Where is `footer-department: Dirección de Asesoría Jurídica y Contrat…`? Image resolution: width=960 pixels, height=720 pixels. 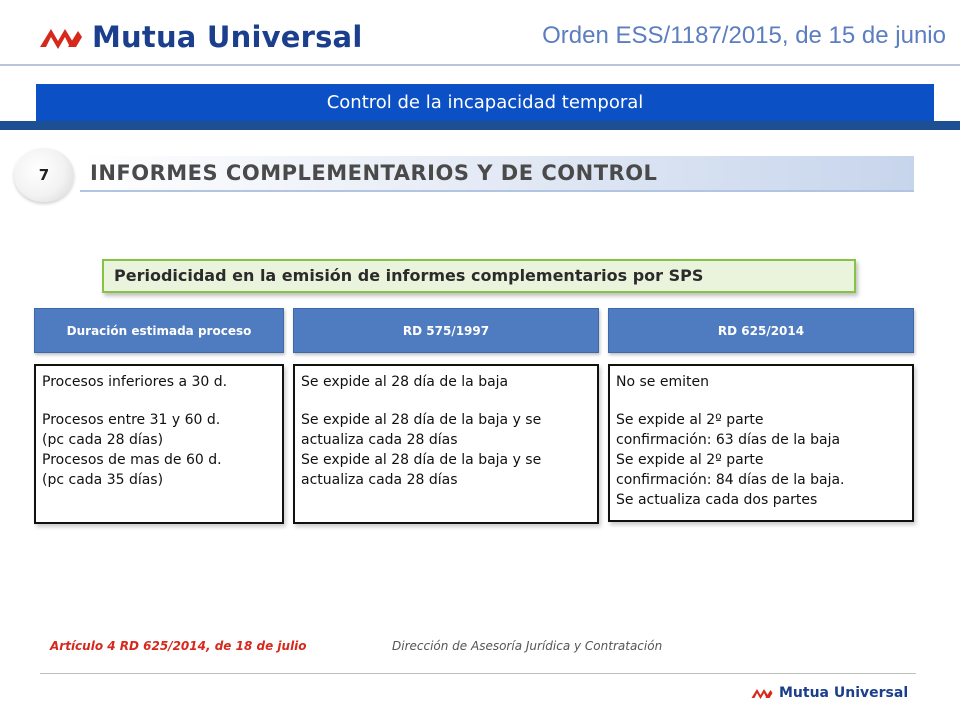
footer-department: Dirección de Asesoría Jurídica y Contrat… is located at coordinates (527, 646).